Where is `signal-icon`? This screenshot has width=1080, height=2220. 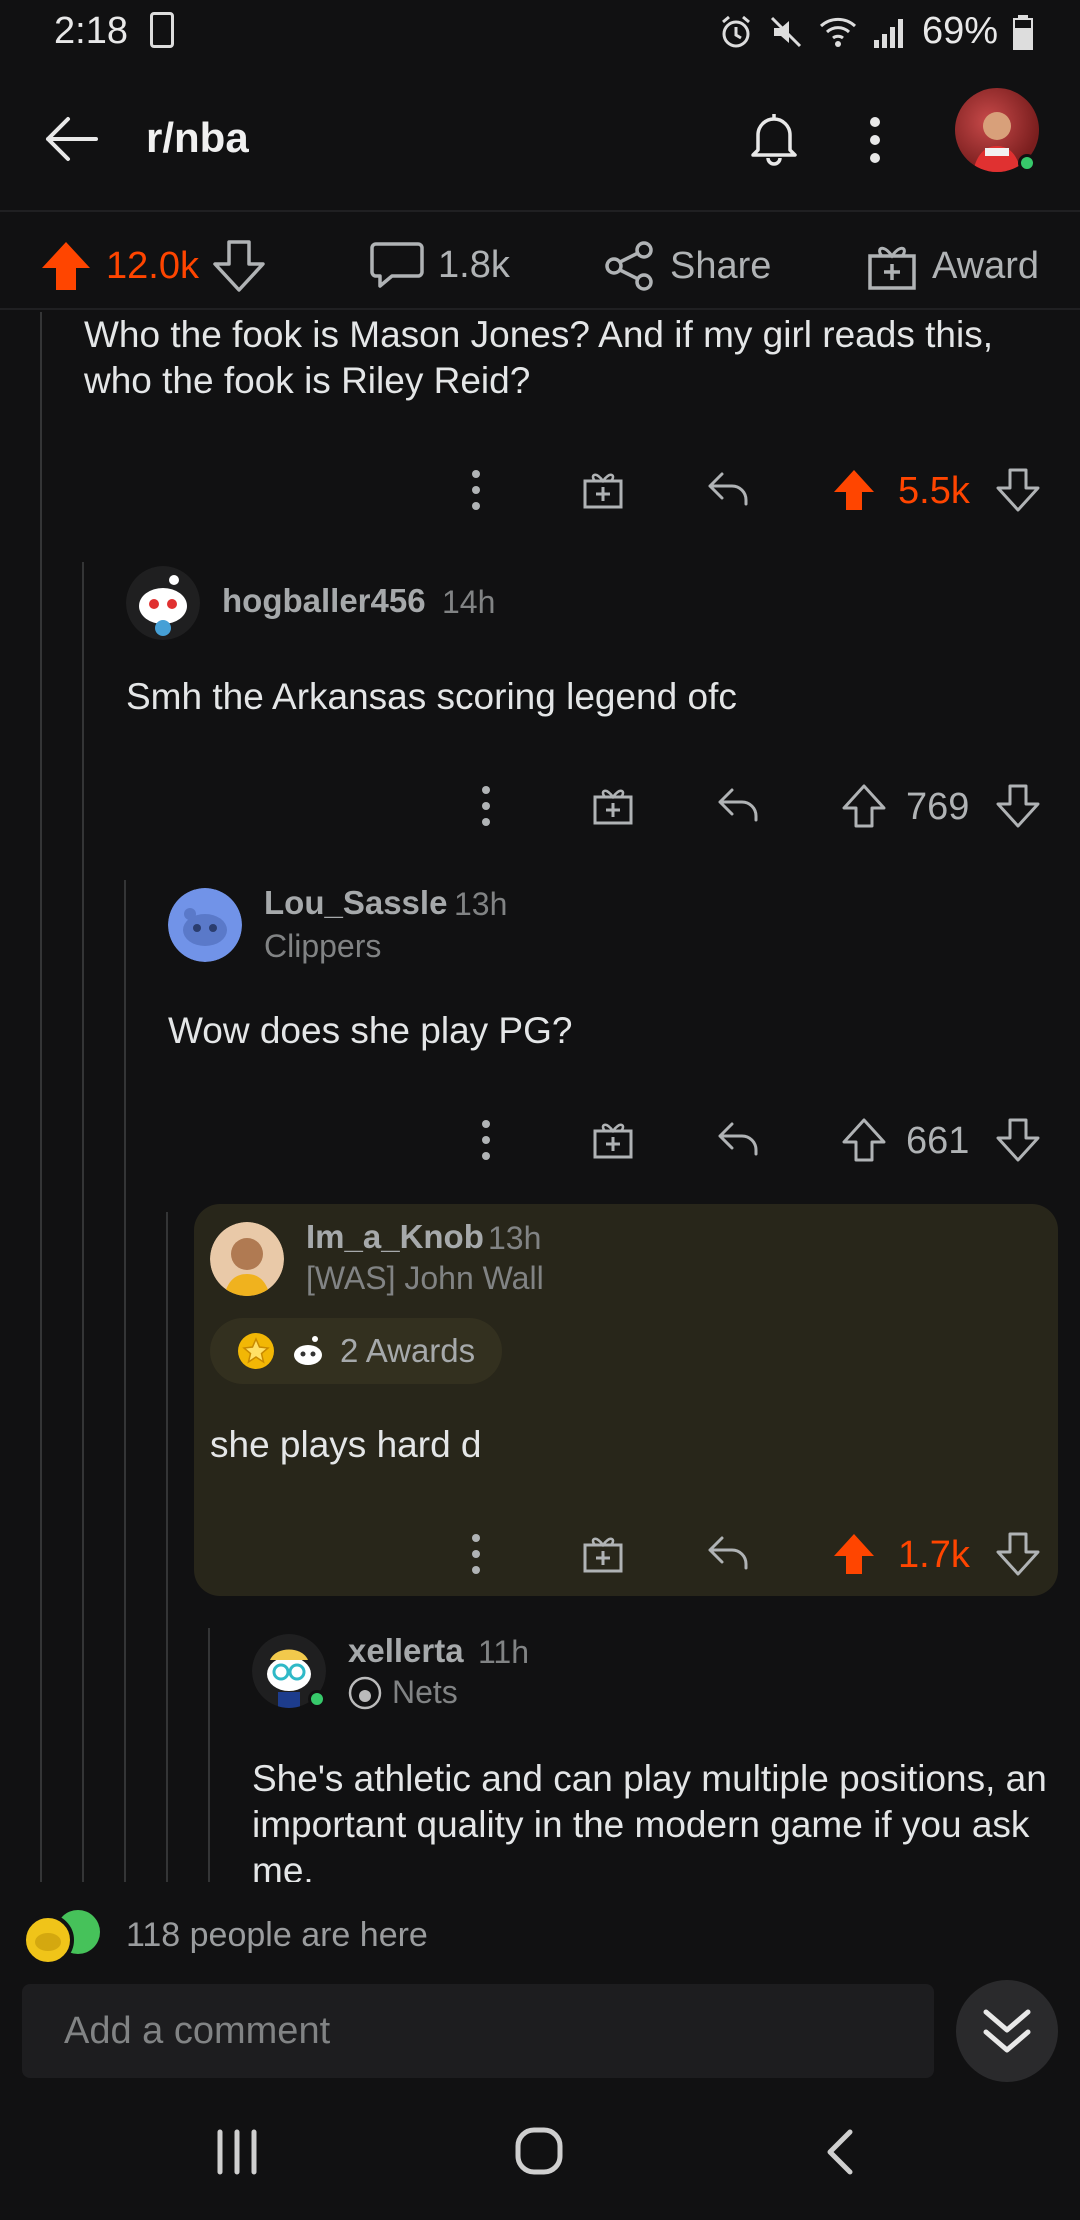
signal-icon is located at coordinates (888, 33).